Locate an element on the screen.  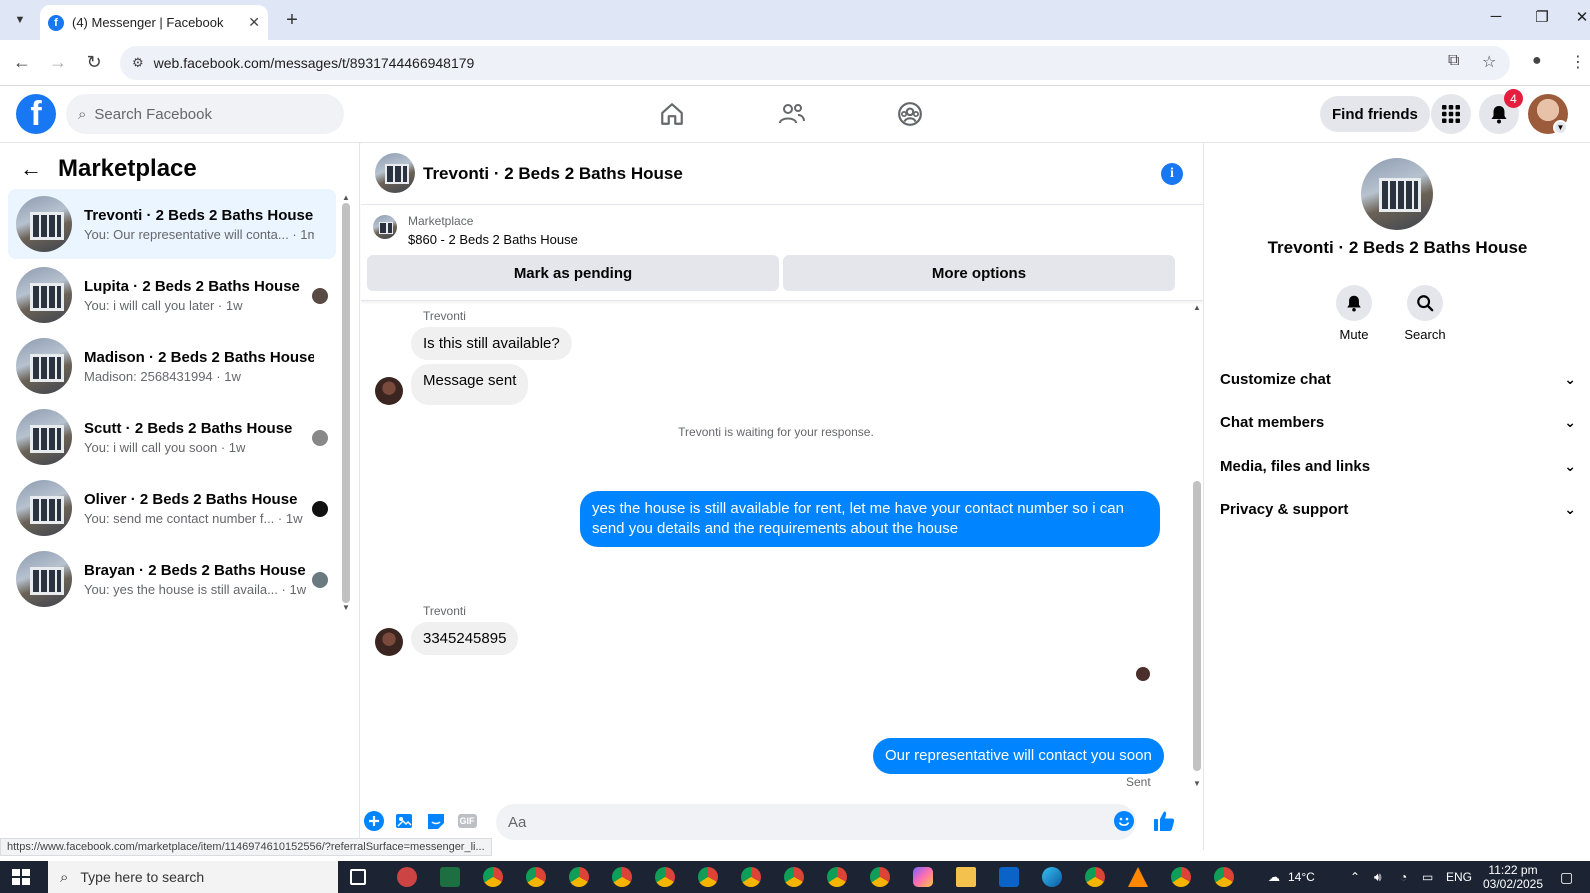
new-tab-plus-icon: + is located at coordinates (292, 20).